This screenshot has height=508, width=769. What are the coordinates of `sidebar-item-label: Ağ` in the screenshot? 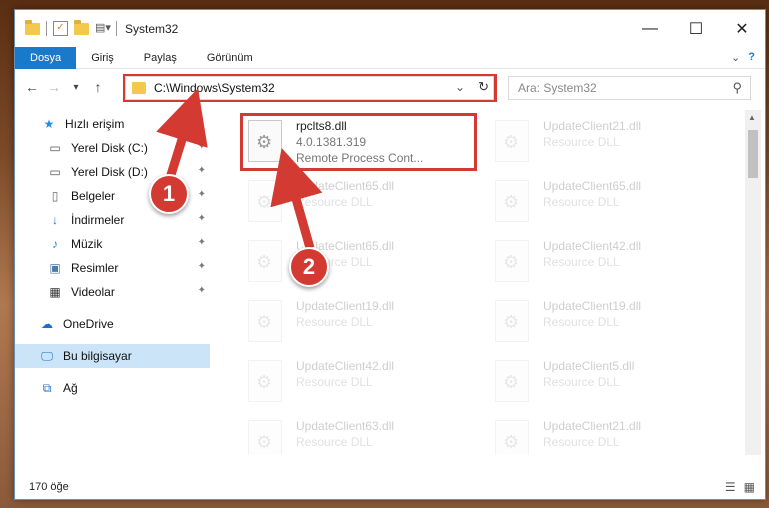 It's located at (70, 388).